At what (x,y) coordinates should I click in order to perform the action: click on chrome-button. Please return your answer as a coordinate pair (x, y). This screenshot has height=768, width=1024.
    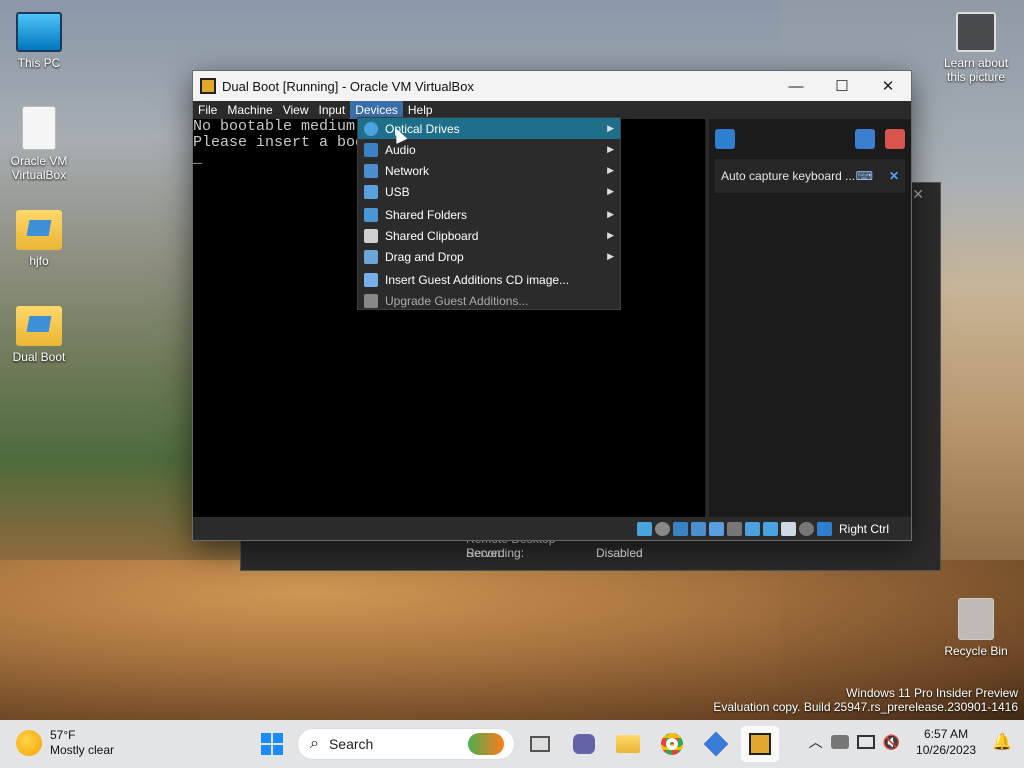
    Looking at the image, I should click on (672, 744).